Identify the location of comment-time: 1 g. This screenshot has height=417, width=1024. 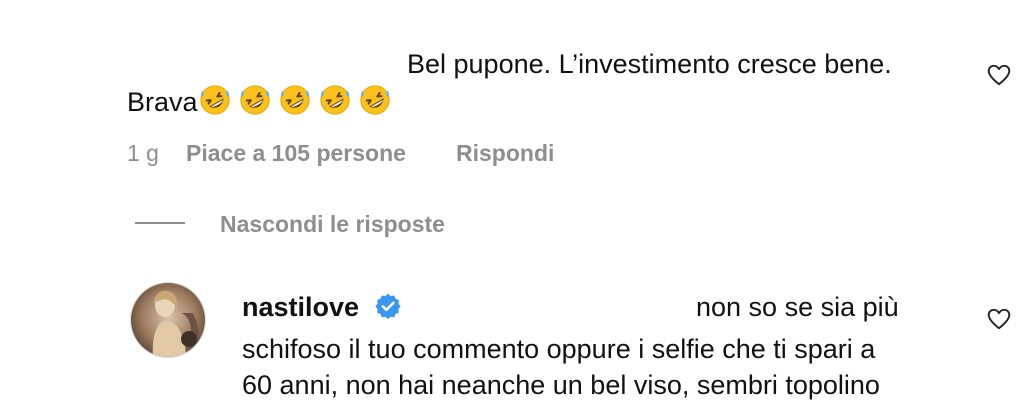
(143, 153).